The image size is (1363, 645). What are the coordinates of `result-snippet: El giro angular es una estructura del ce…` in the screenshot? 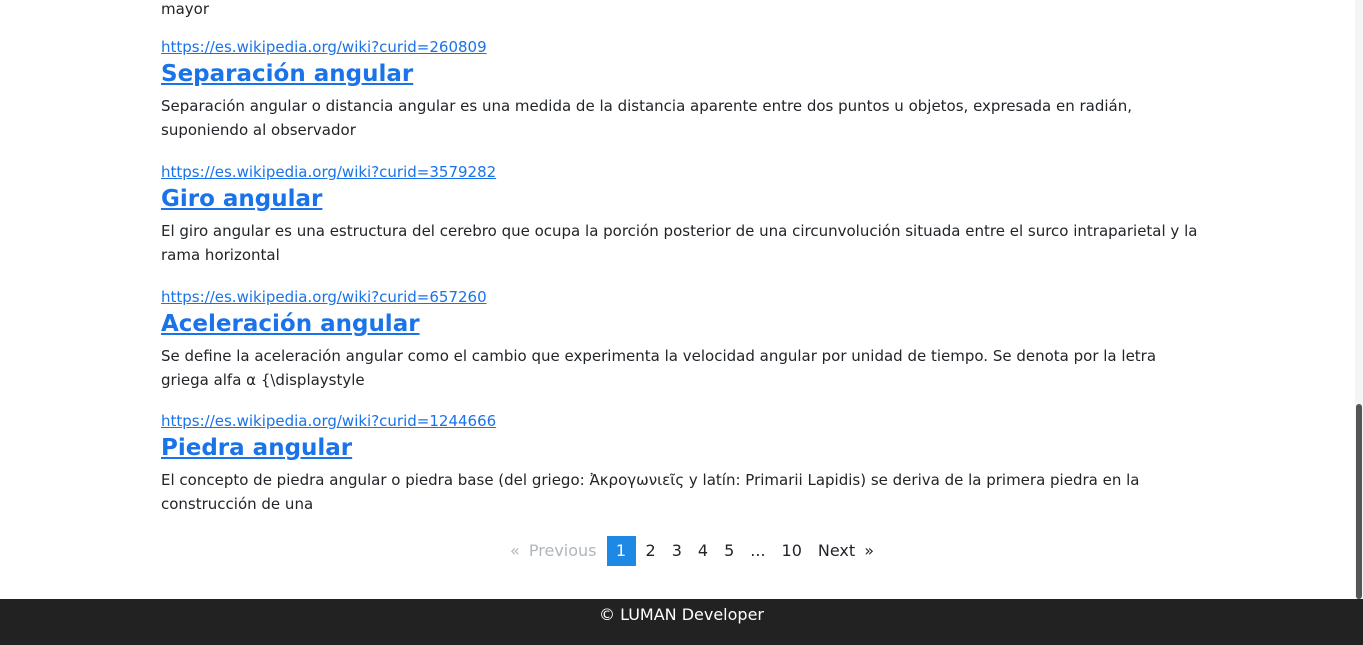 It's located at (679, 243).